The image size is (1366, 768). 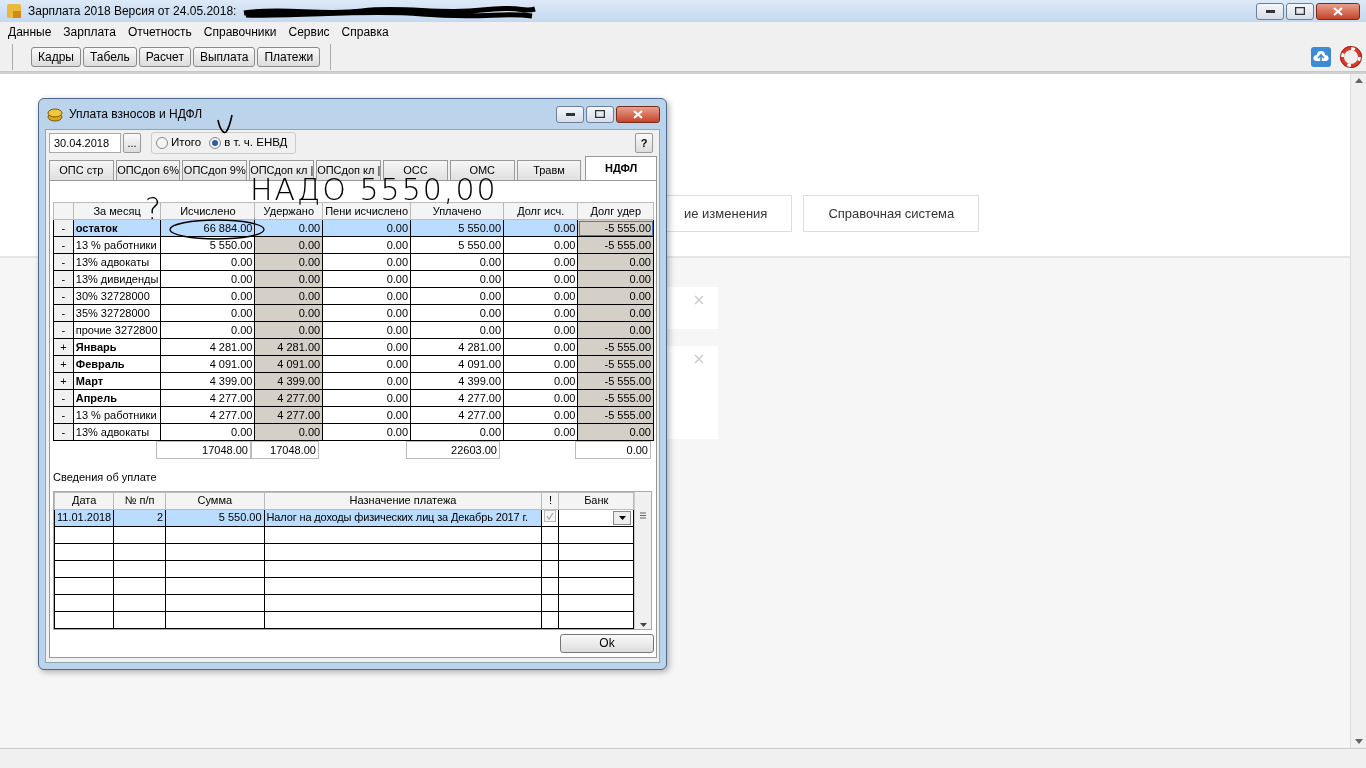 I want to click on row-label: остаток, so click(x=117, y=228).